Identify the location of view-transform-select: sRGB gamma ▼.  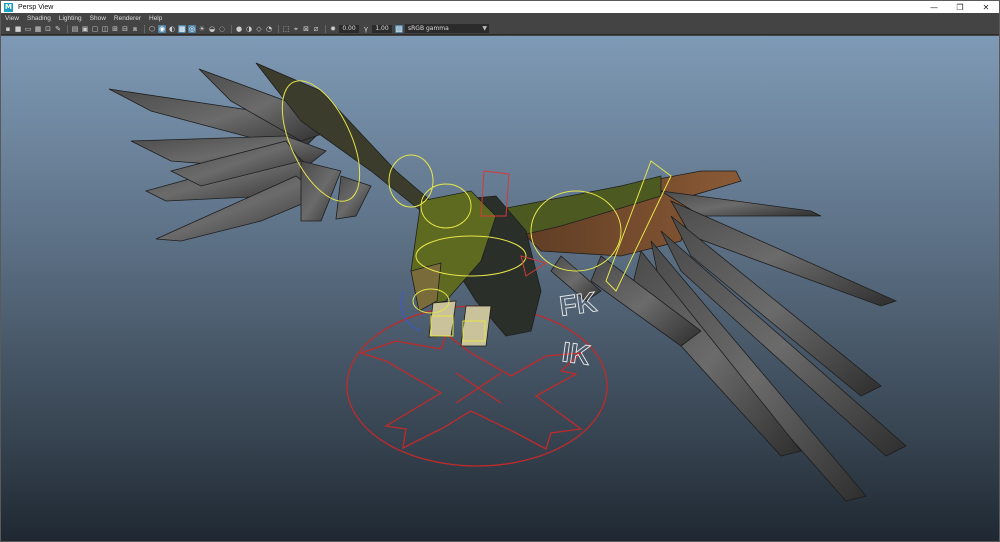
(447, 28).